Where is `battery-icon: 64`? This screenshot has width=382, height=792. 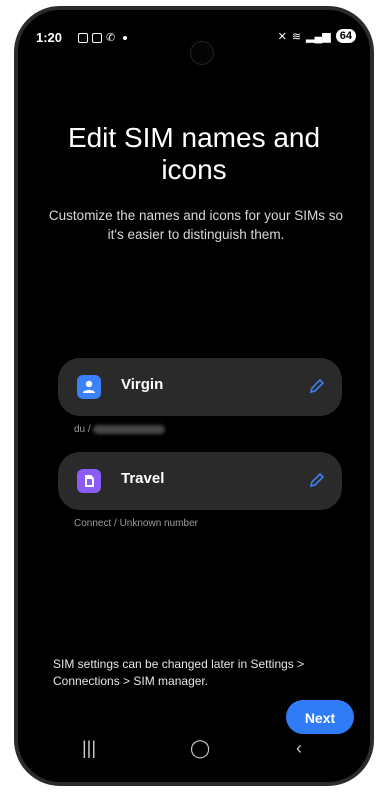
battery-icon: 64 is located at coordinates (345, 36).